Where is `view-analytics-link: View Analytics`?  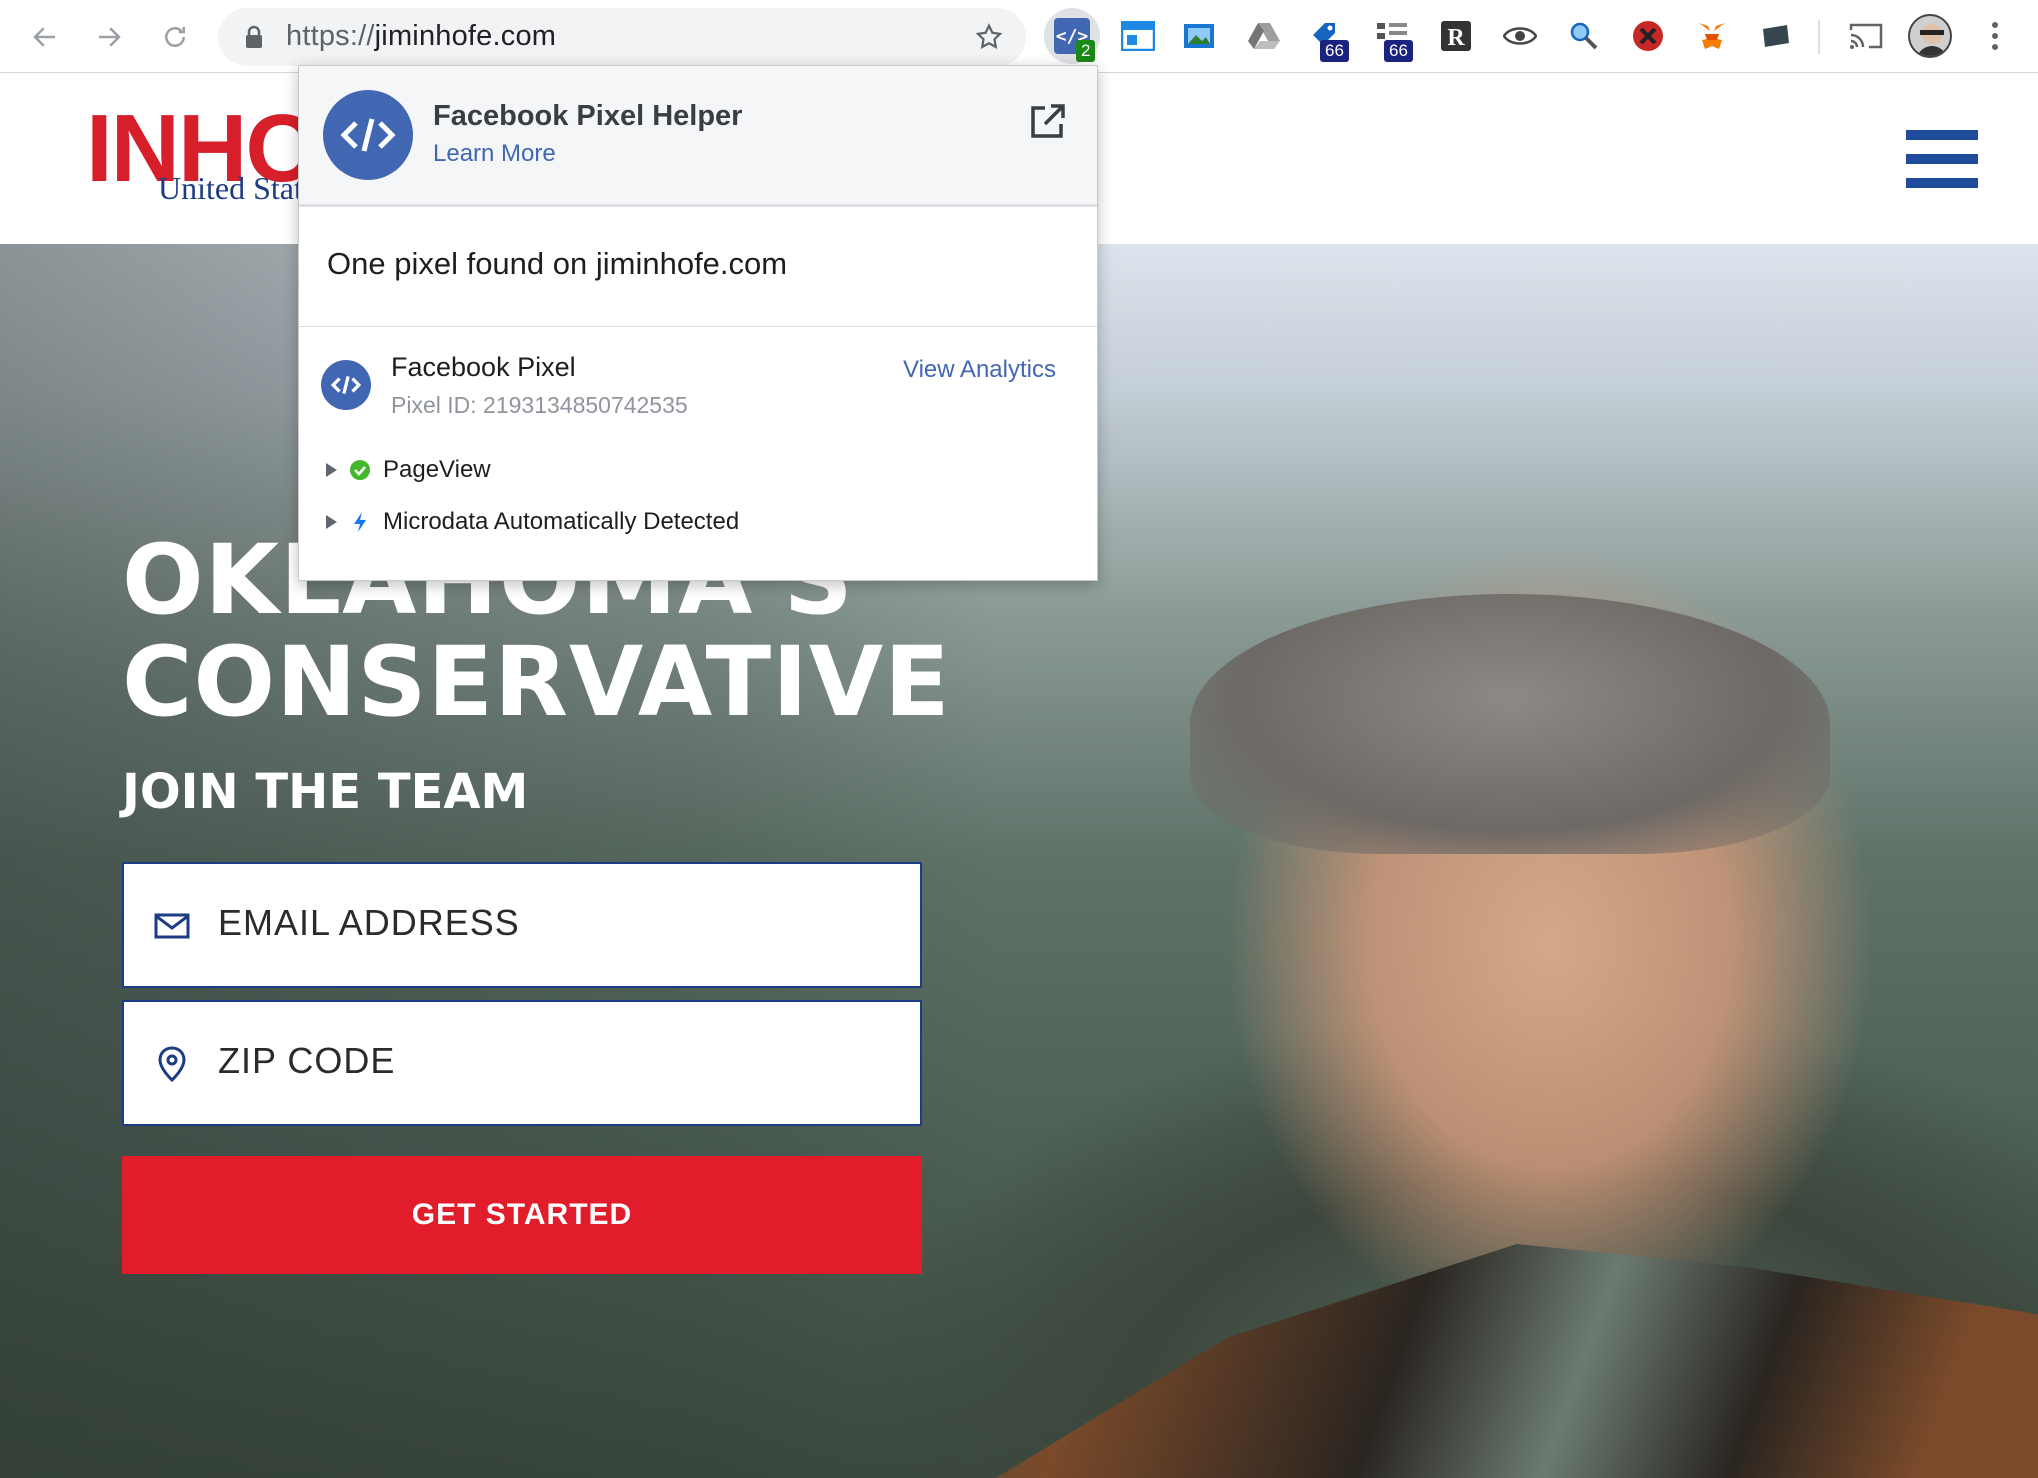 view-analytics-link: View Analytics is located at coordinates (979, 370).